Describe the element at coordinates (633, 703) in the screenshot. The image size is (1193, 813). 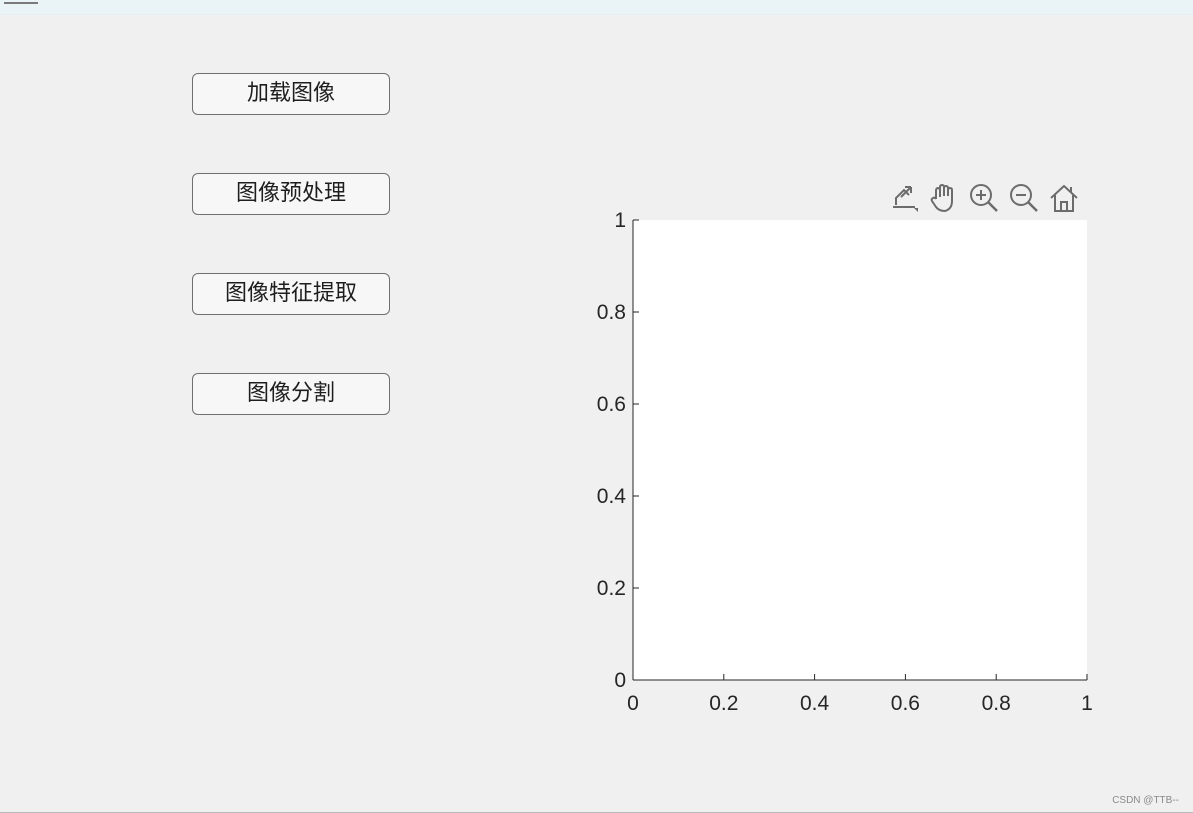
I see `x-tick-label: 0` at that location.